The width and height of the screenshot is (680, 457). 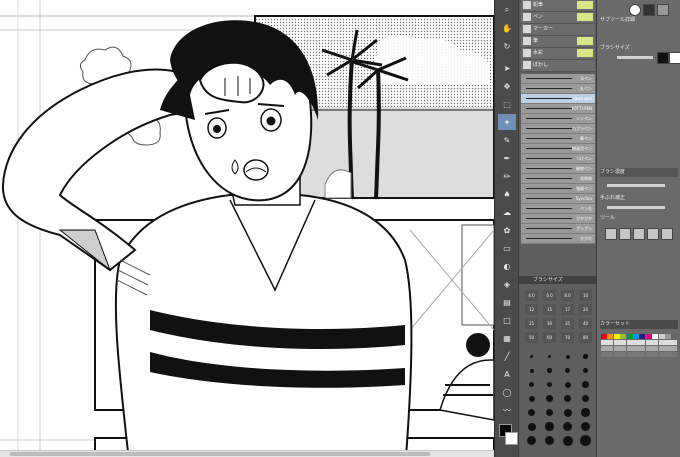 I want to click on brush-item: 効果線, so click(x=558, y=179).